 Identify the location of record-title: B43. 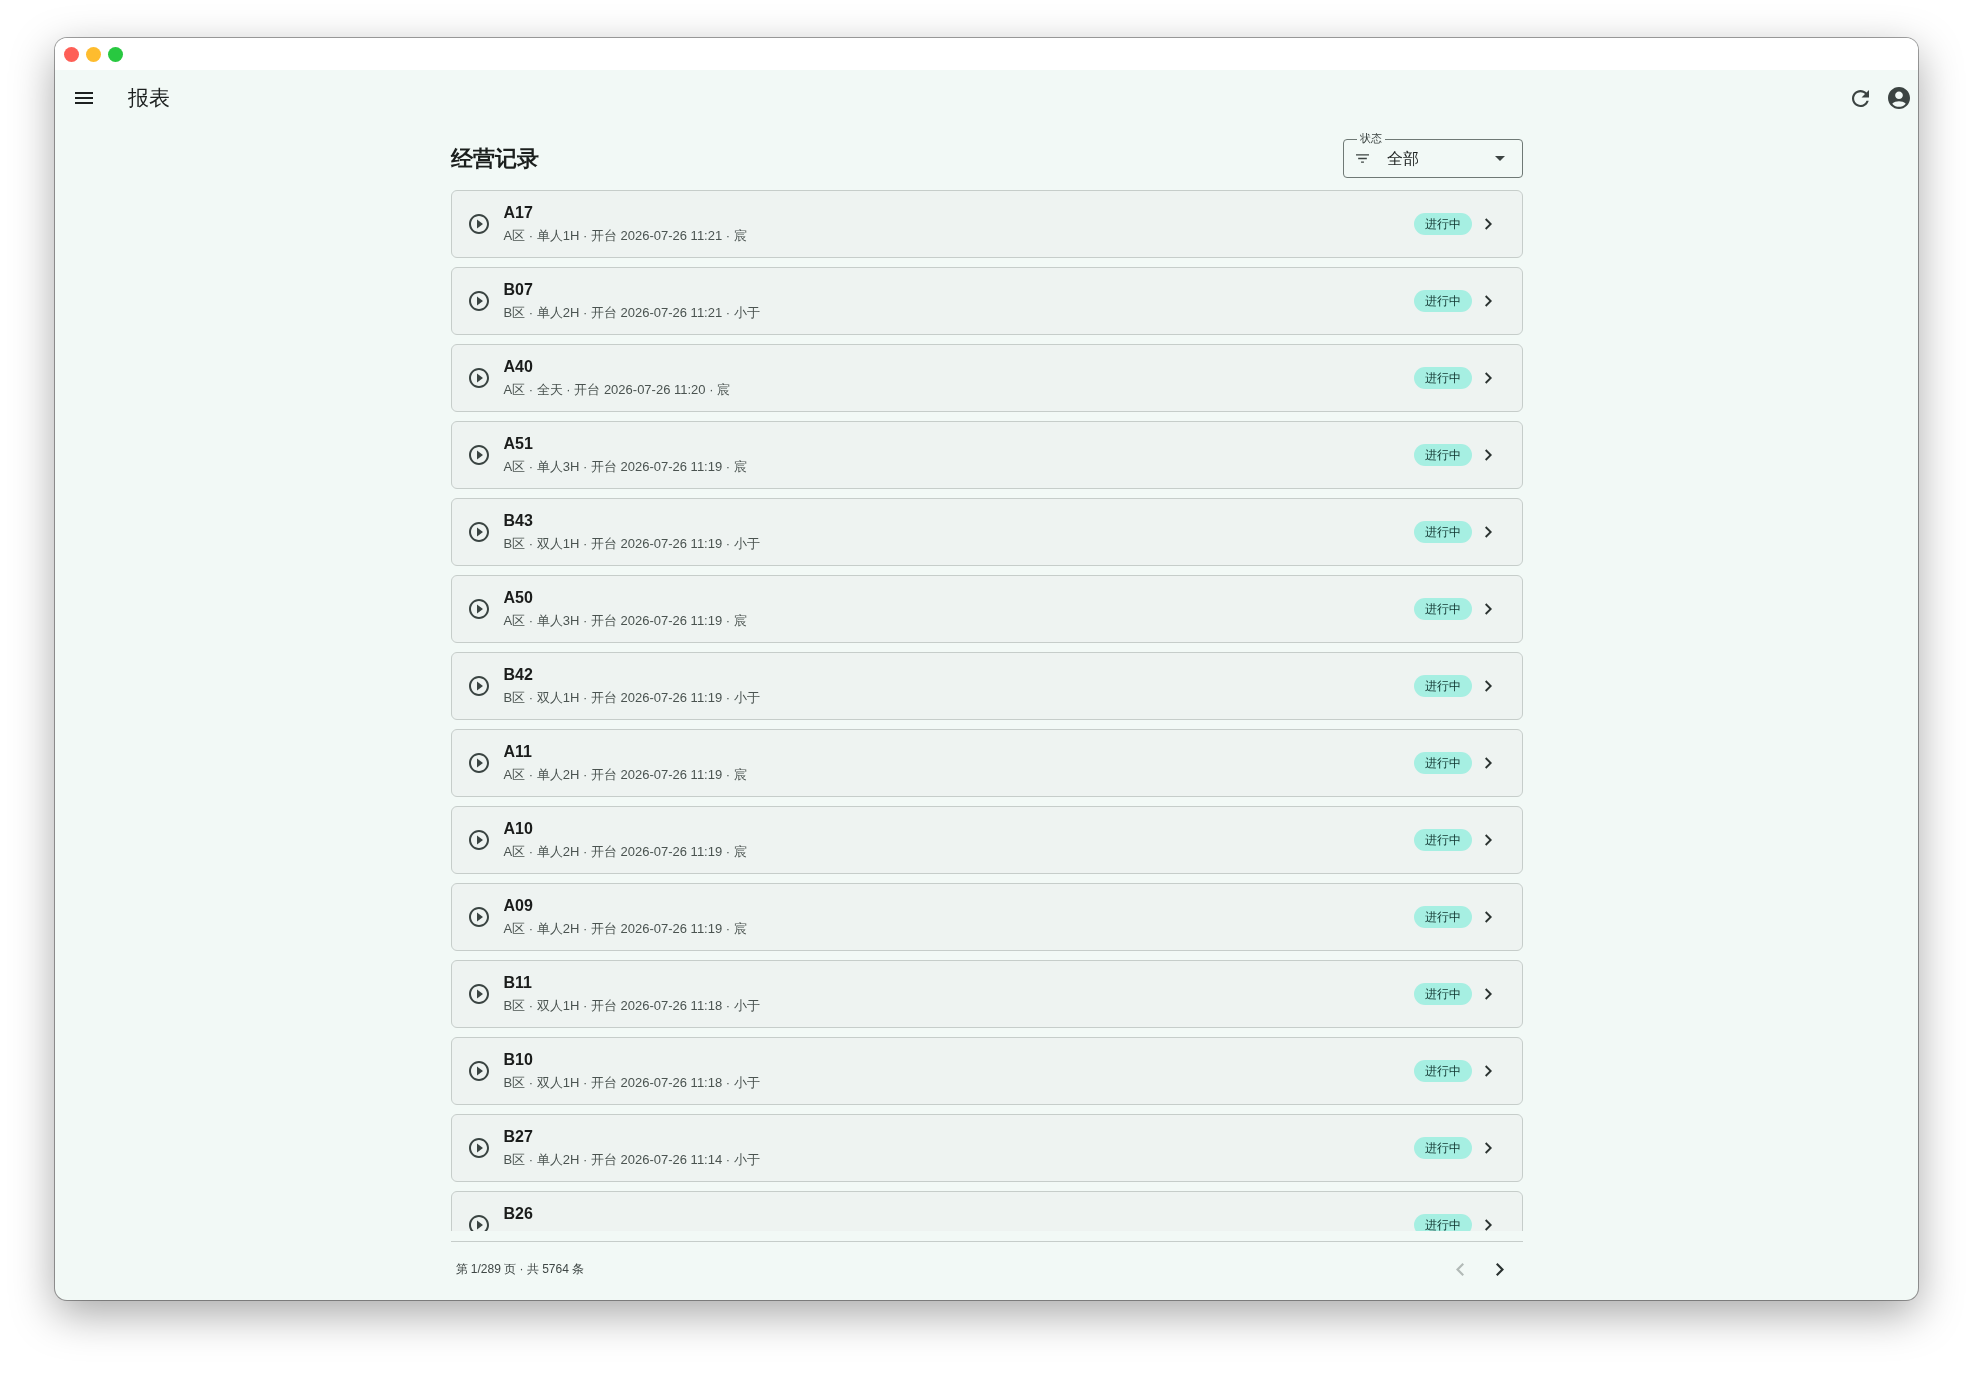
(518, 521).